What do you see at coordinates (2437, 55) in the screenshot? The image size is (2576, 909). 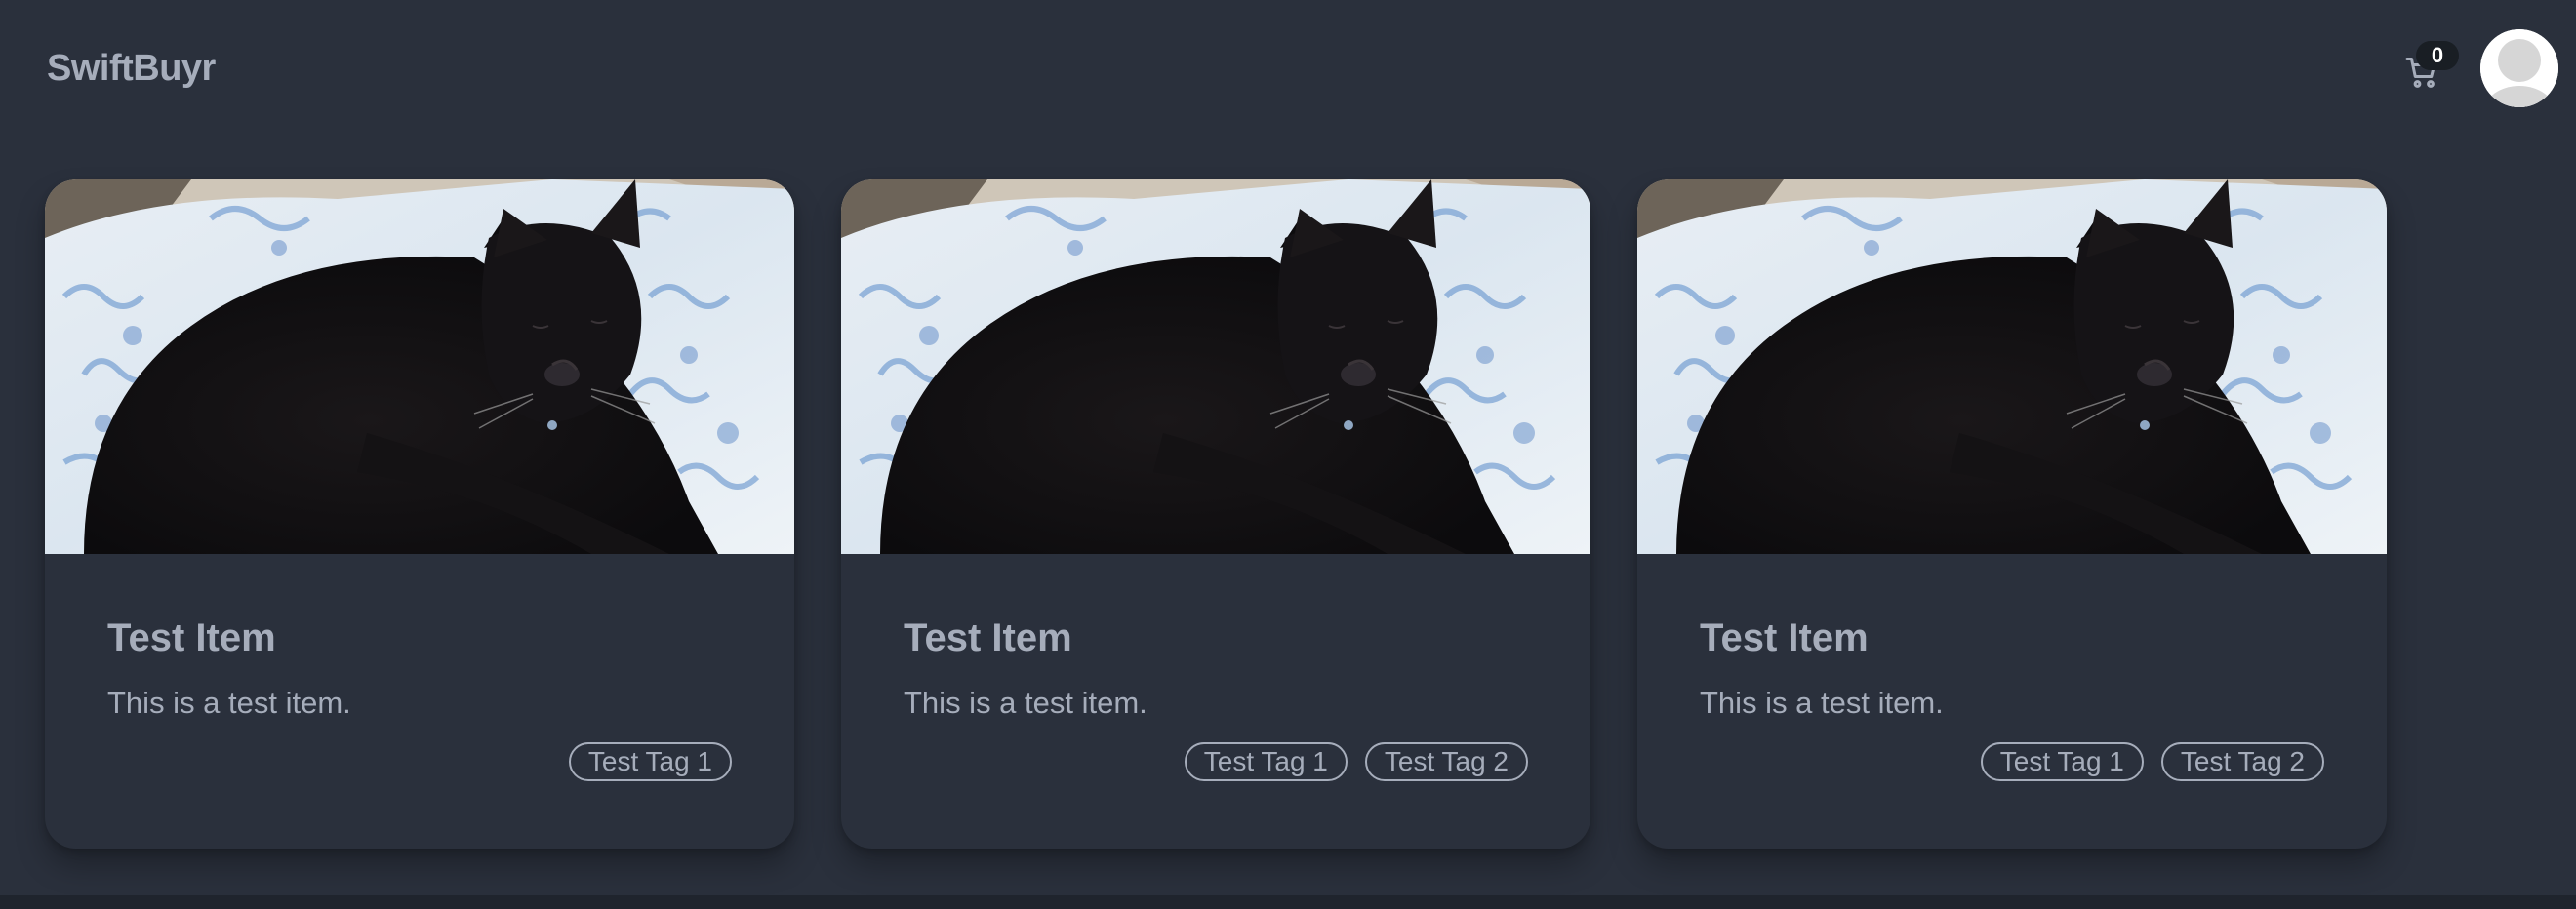 I see `cart-count-badge: 0` at bounding box center [2437, 55].